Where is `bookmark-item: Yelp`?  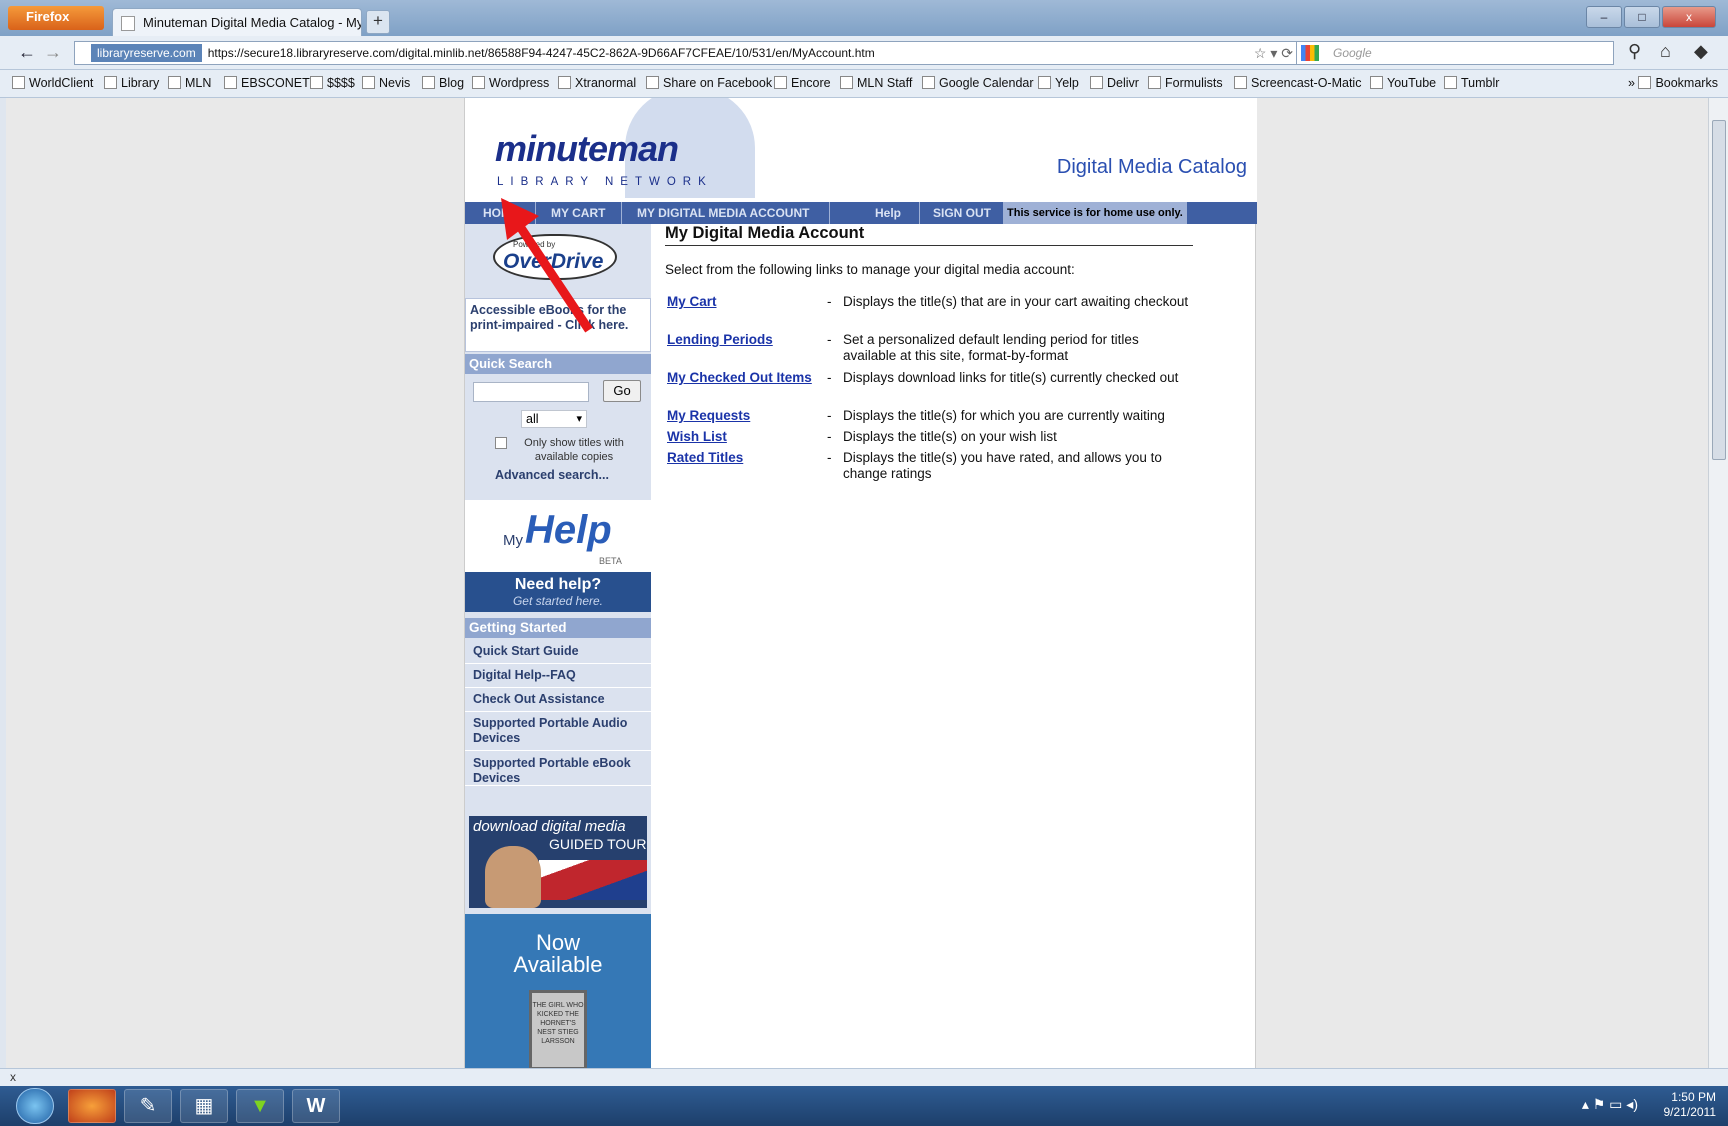 bookmark-item: Yelp is located at coordinates (1058, 83).